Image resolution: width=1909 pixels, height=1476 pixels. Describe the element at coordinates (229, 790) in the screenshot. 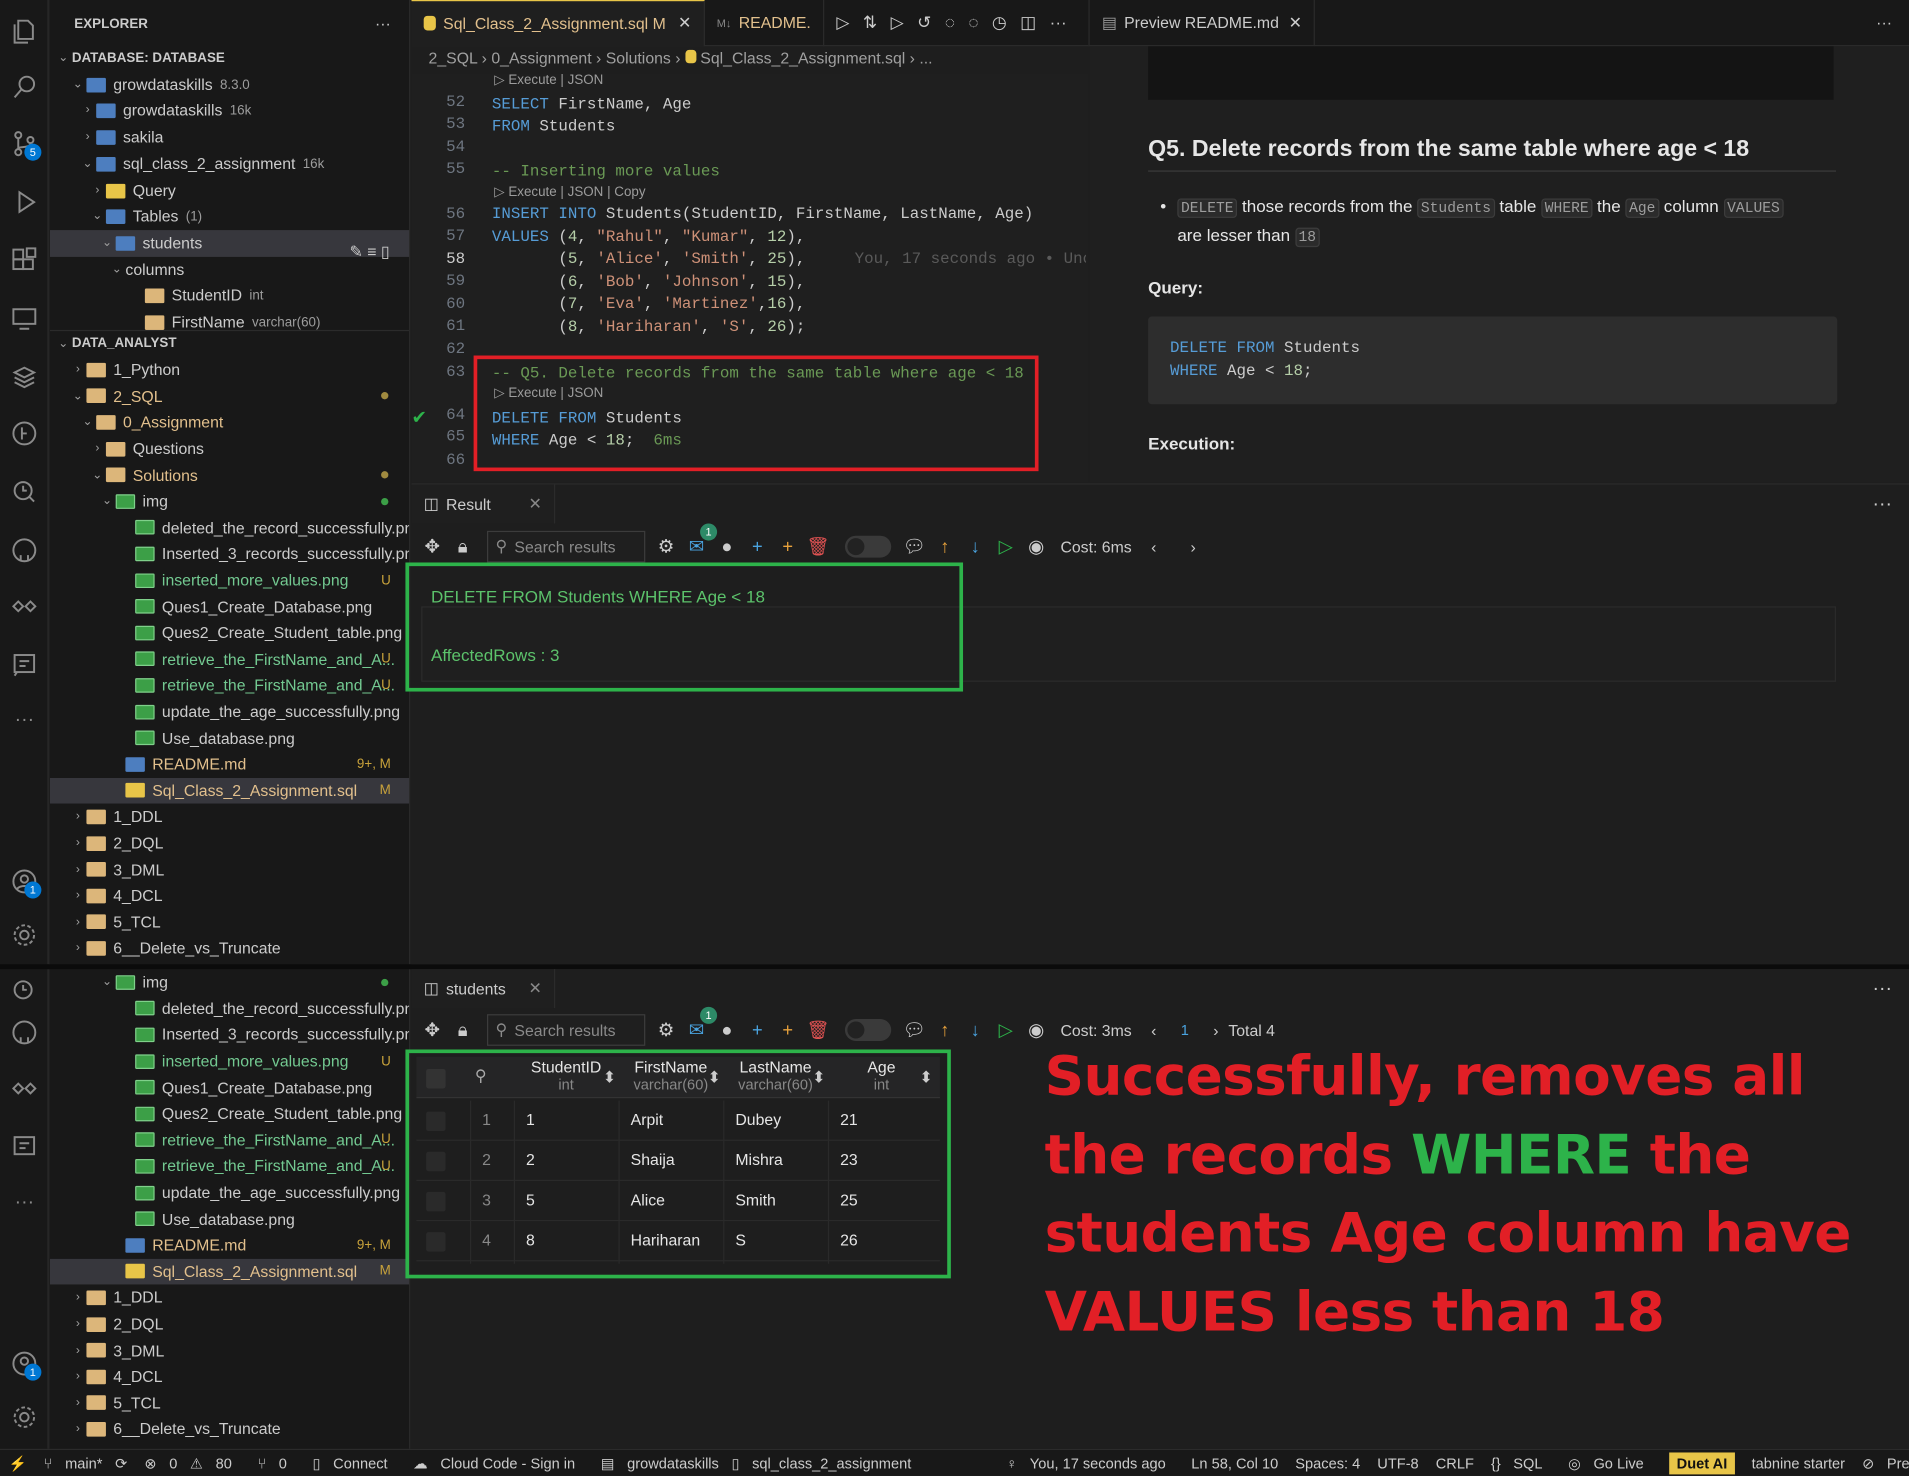

I see `tree-item: Sql_Class_2_Assignment.sql M` at that location.